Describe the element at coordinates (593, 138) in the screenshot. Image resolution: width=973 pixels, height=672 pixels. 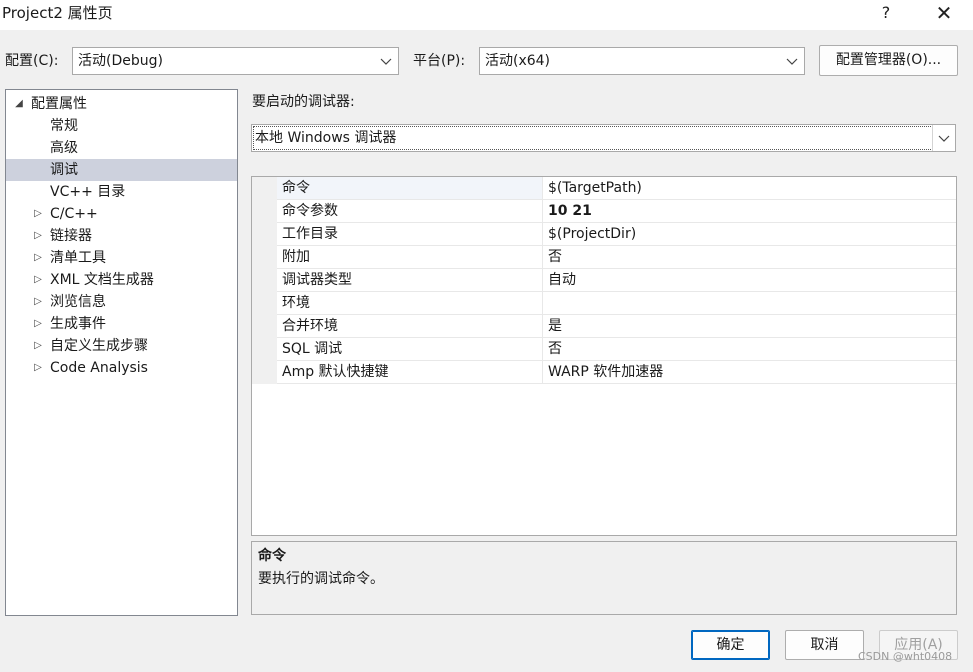
I see `debugger-value: 本地 Windows 调试器` at that location.